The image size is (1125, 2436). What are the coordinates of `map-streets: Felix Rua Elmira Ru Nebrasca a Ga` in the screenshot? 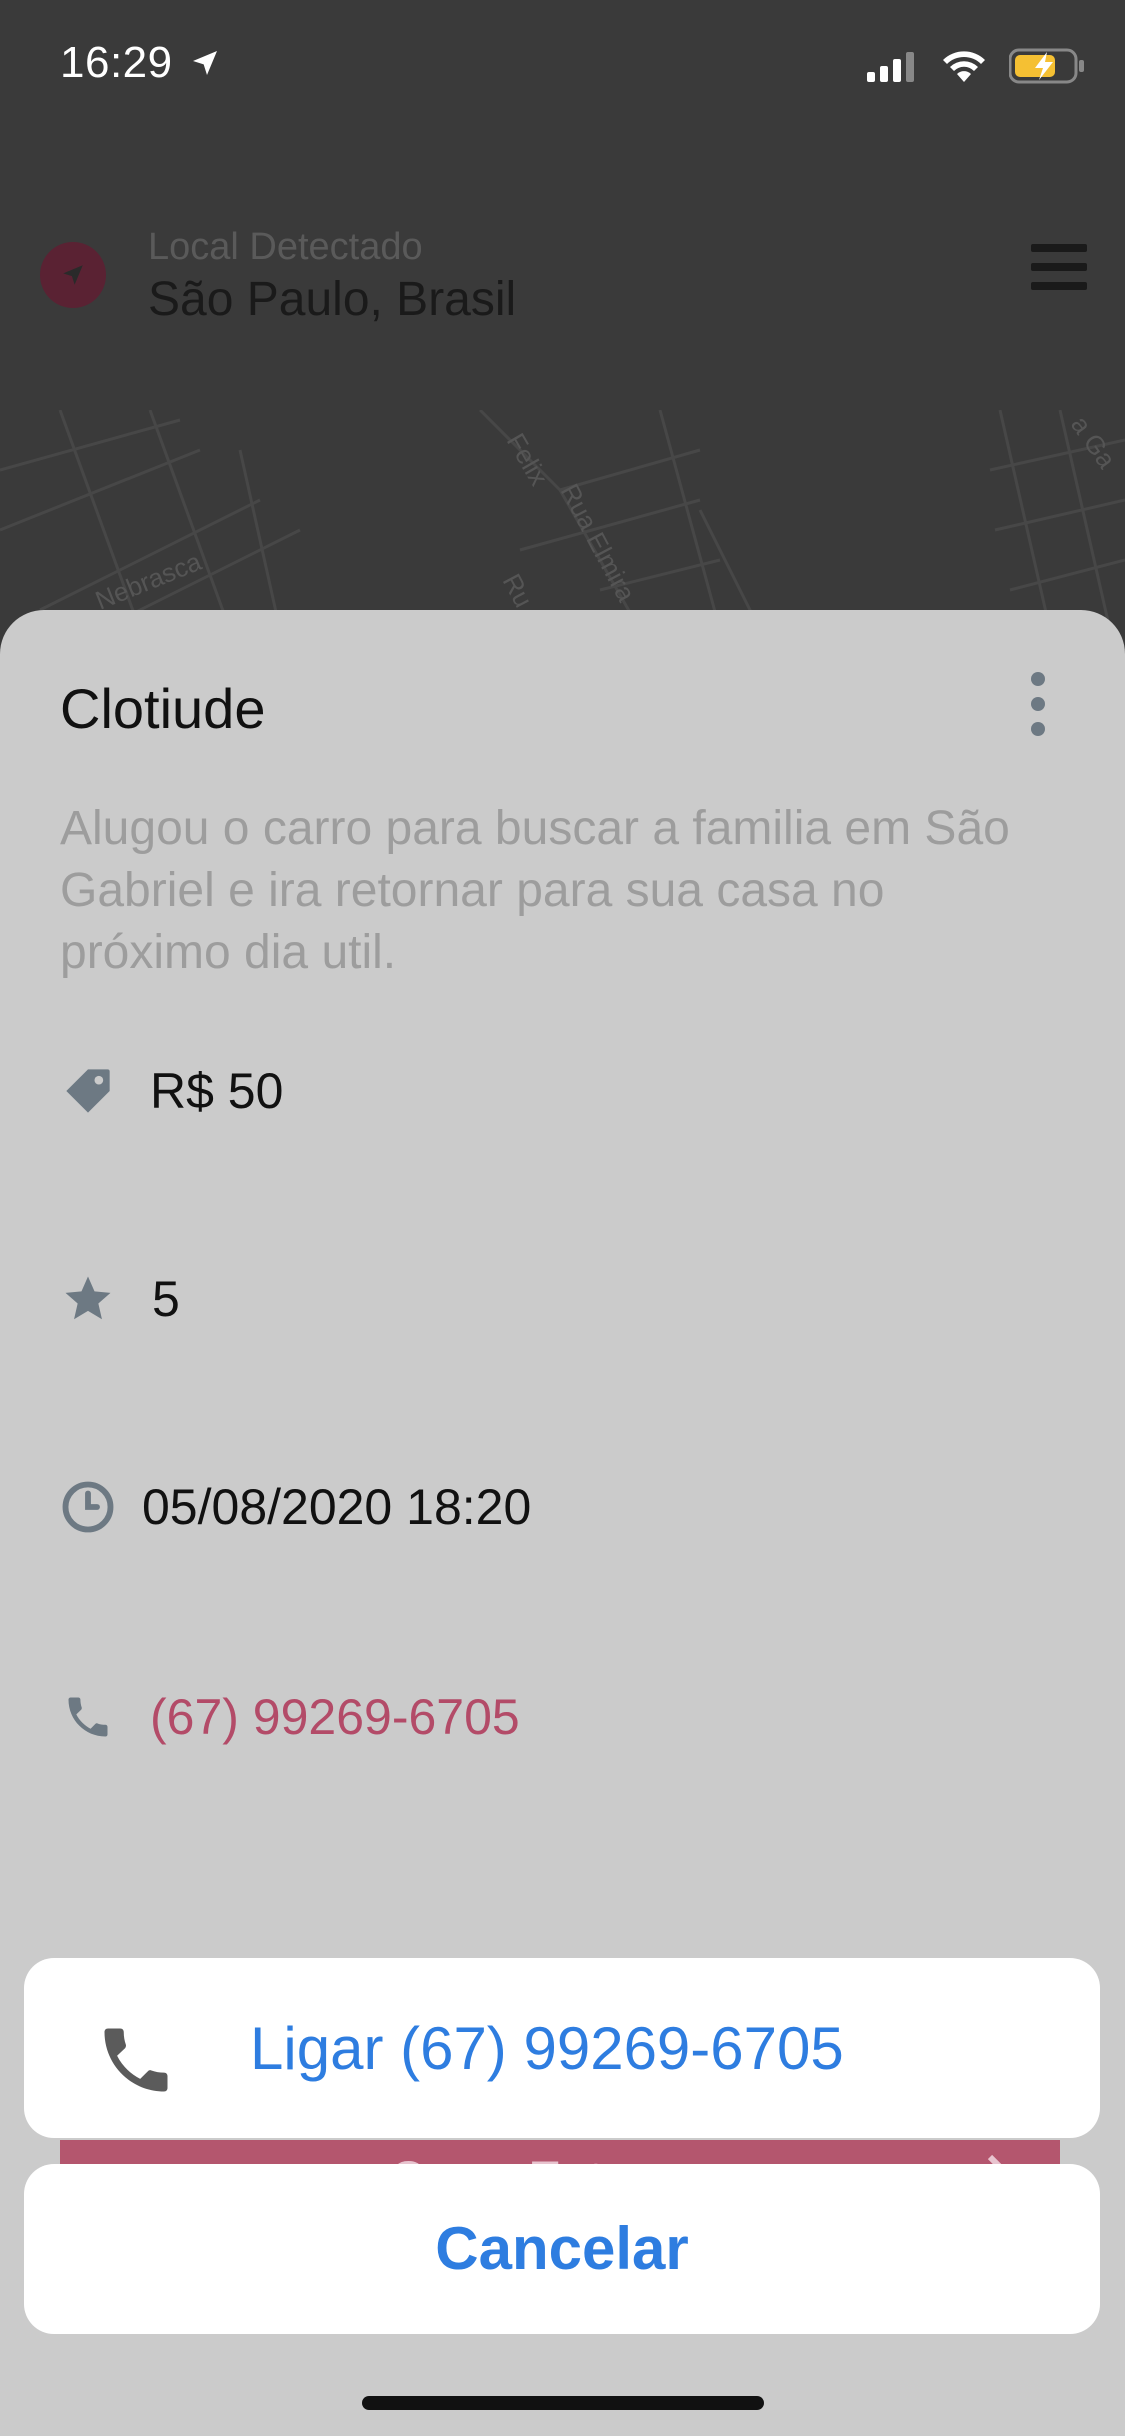 It's located at (562, 520).